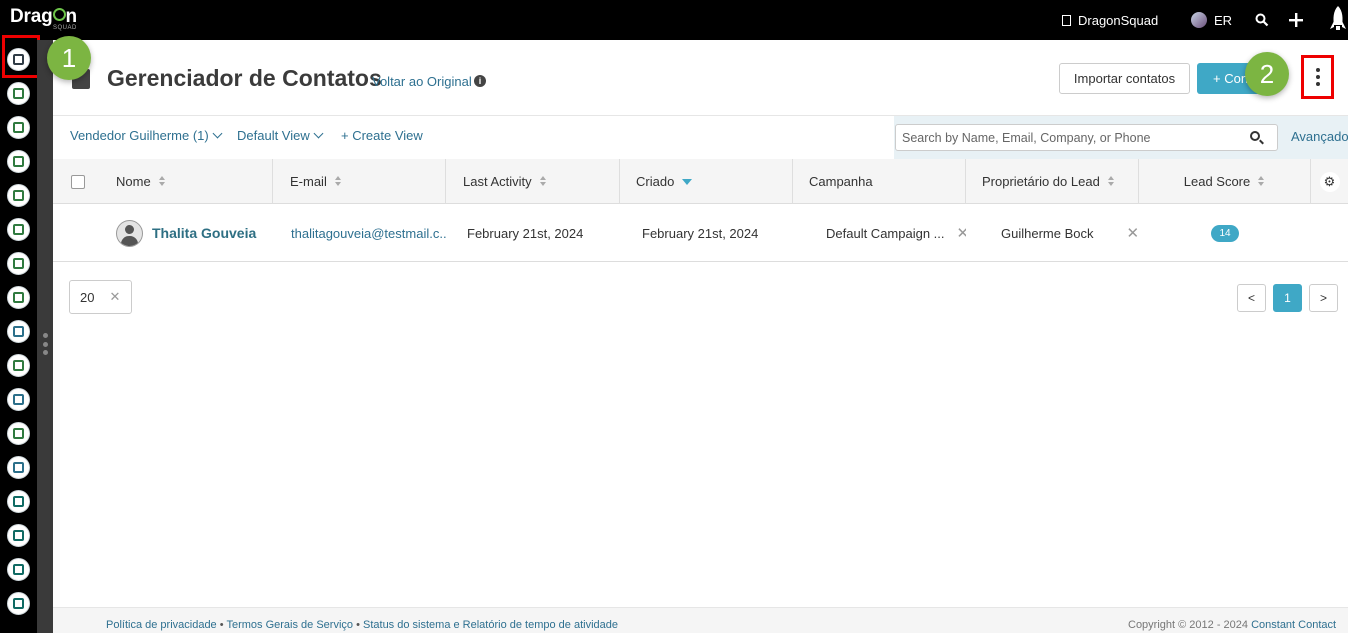 The width and height of the screenshot is (1348, 633). What do you see at coordinates (879, 181) in the screenshot?
I see `column-header-campaign: Campanha` at bounding box center [879, 181].